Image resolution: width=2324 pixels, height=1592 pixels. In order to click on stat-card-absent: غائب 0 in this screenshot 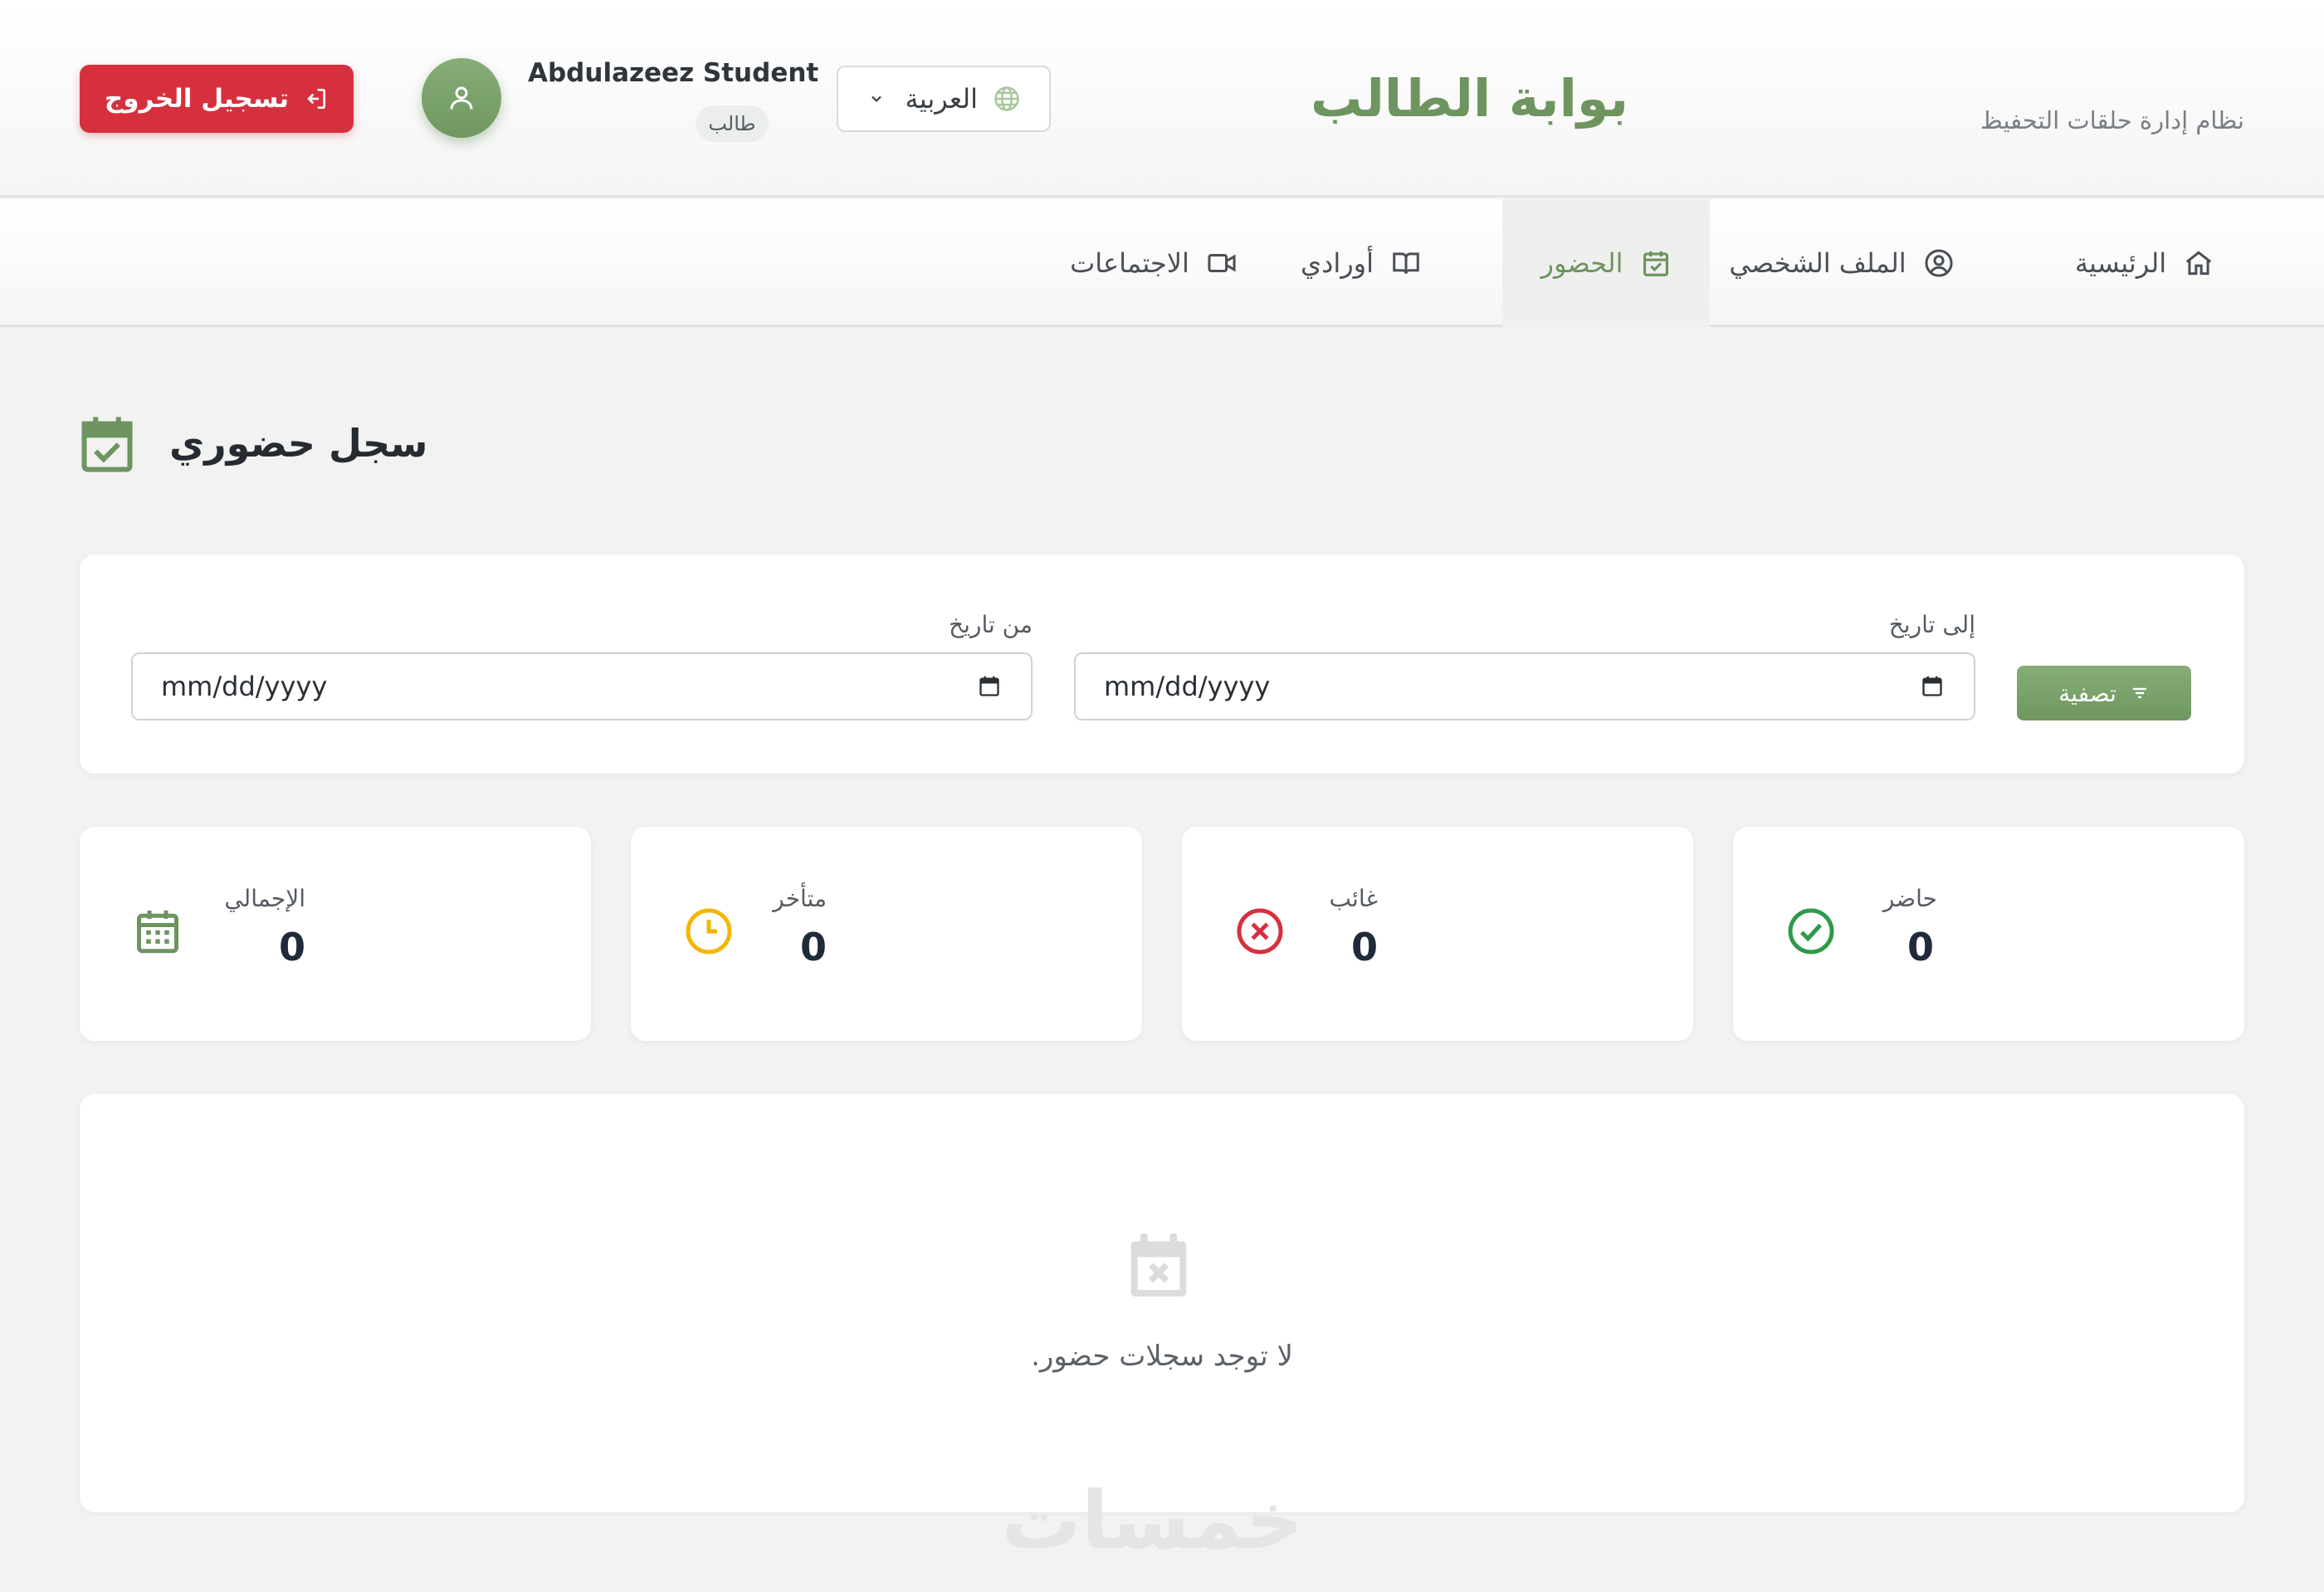, I will do `click(1437, 934)`.